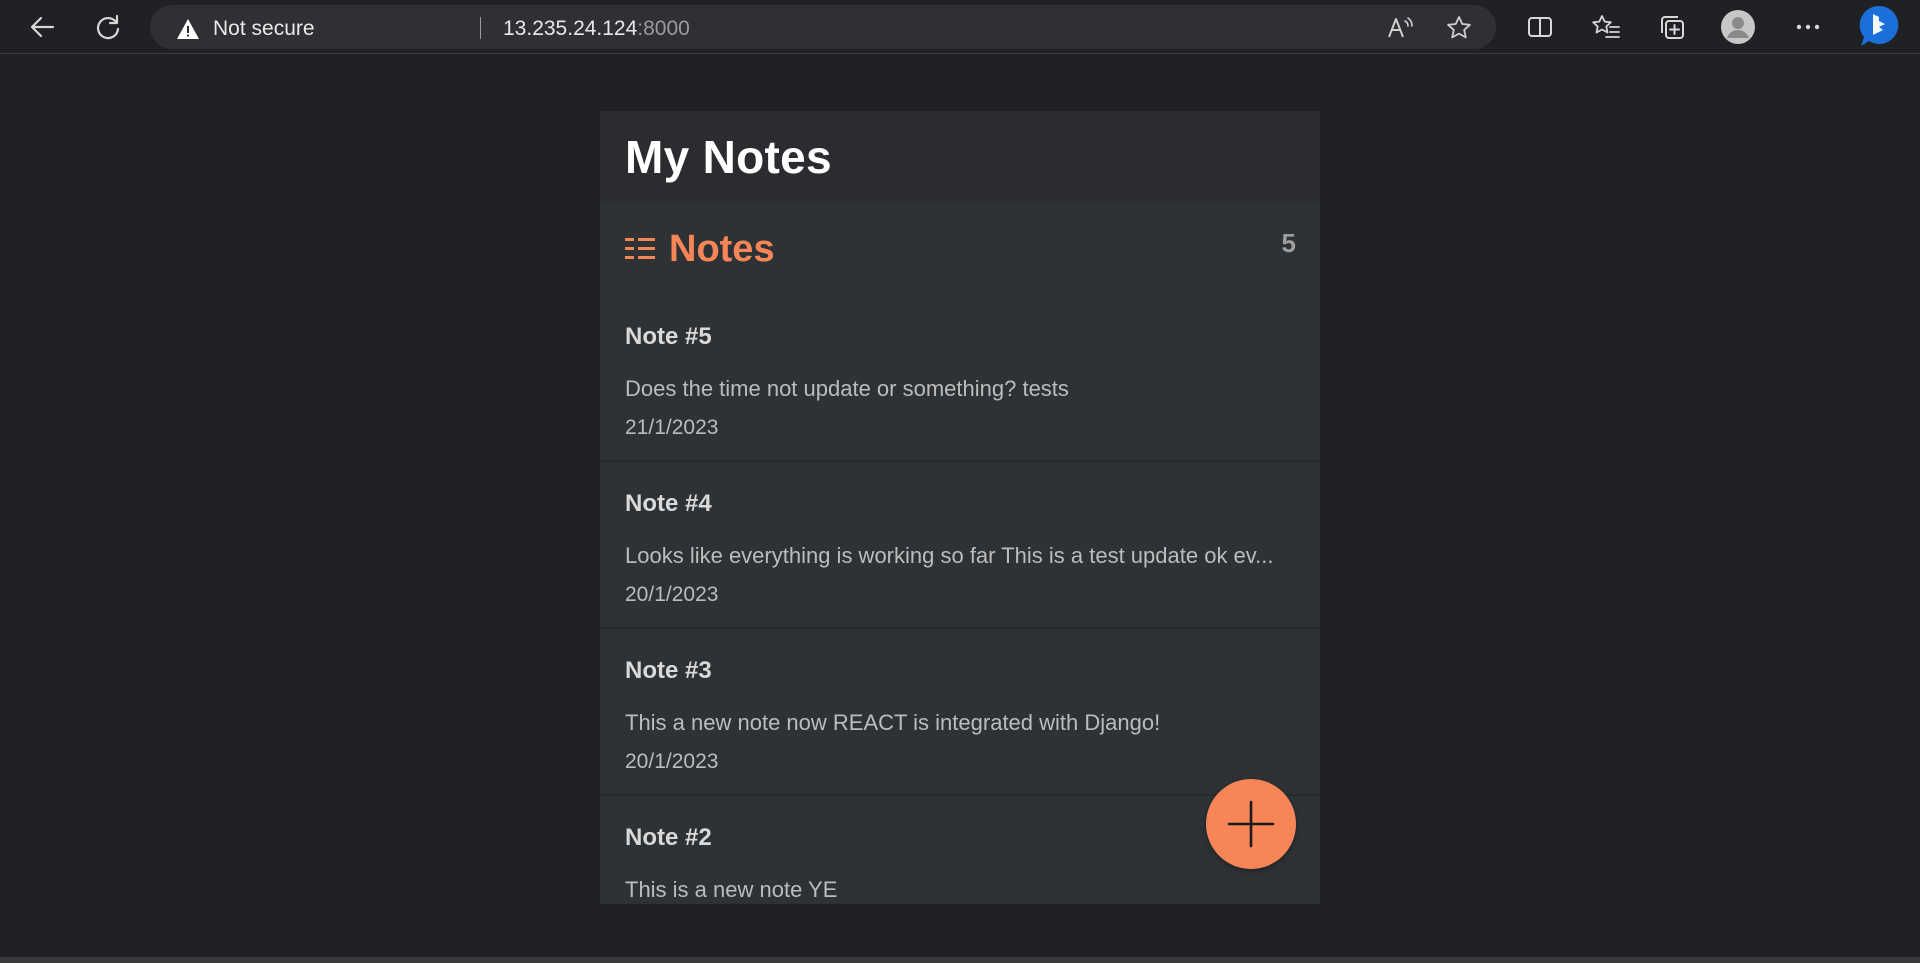  I want to click on browser-toolbar: Not secure 13.235.24.124:8000, so click(960, 27).